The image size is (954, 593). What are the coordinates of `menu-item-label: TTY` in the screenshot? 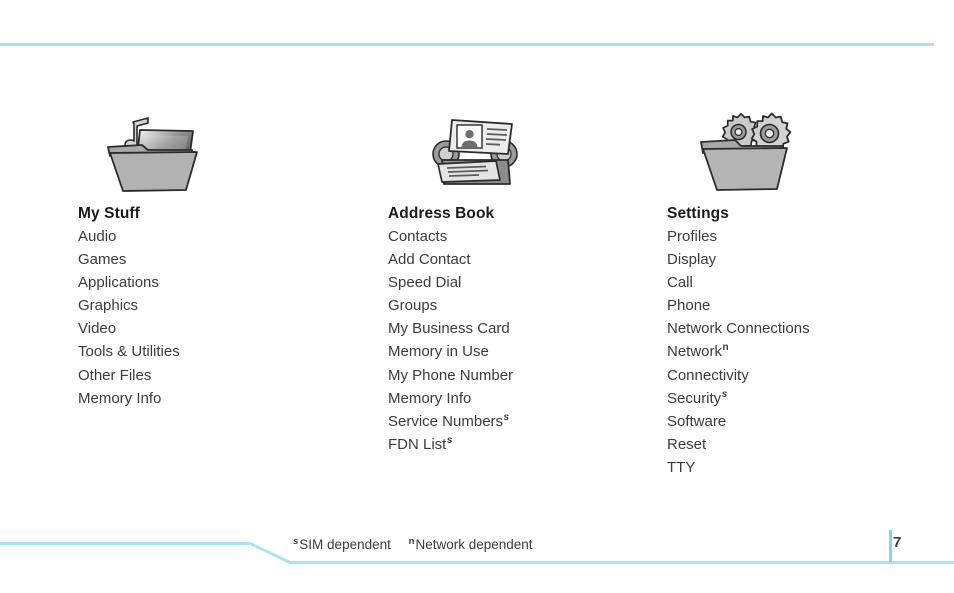 It's located at (681, 467).